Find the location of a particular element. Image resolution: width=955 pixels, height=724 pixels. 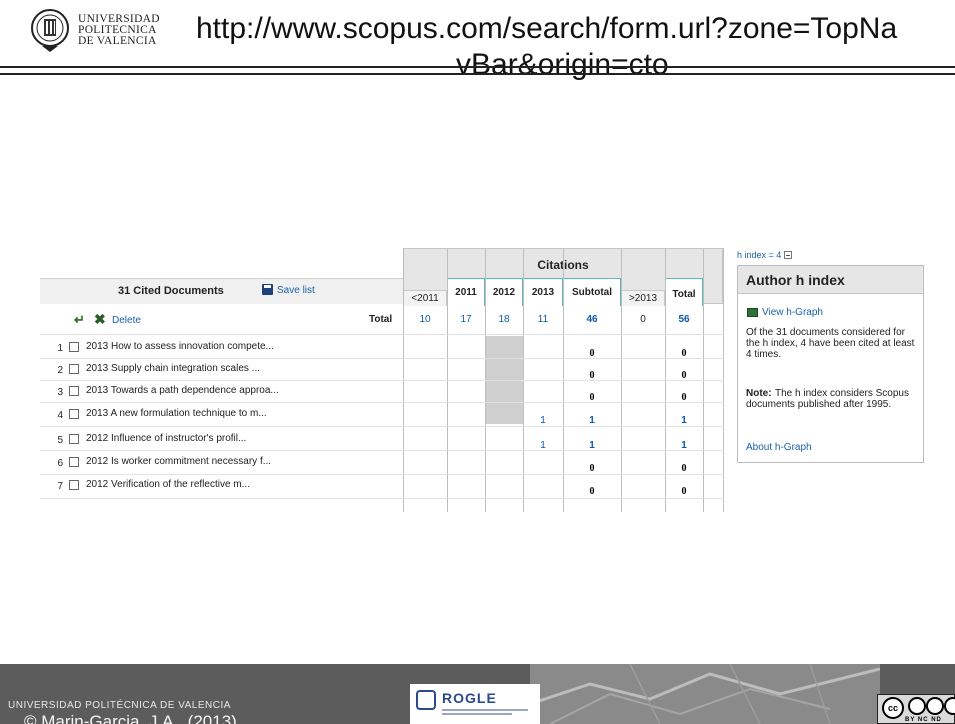

column-2012: 2012 is located at coordinates (504, 292).